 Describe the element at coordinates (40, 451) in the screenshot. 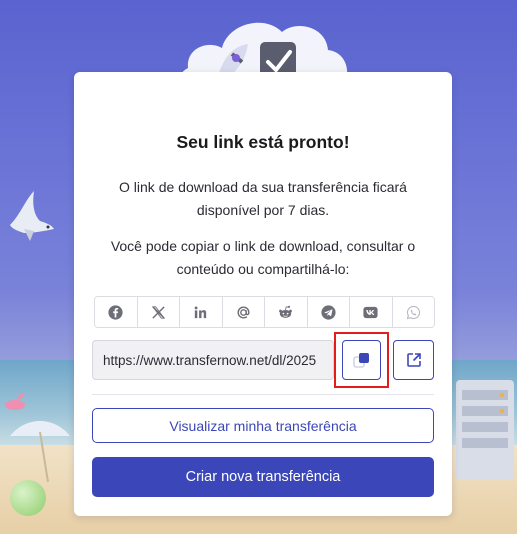

I see `umbrella-illustration` at that location.